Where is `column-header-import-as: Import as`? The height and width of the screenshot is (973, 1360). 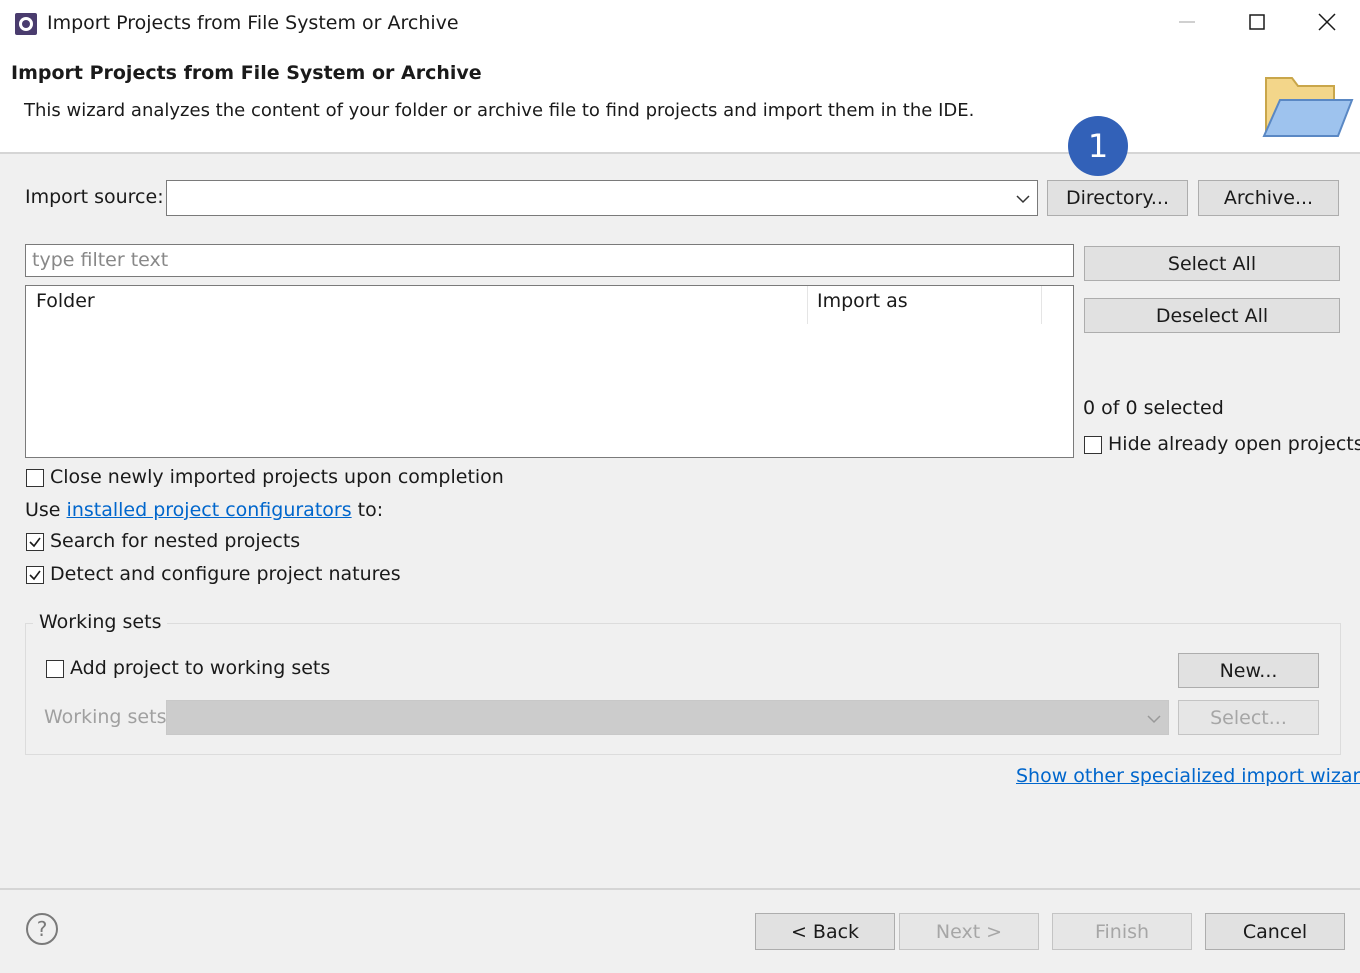 column-header-import-as: Import as is located at coordinates (862, 301).